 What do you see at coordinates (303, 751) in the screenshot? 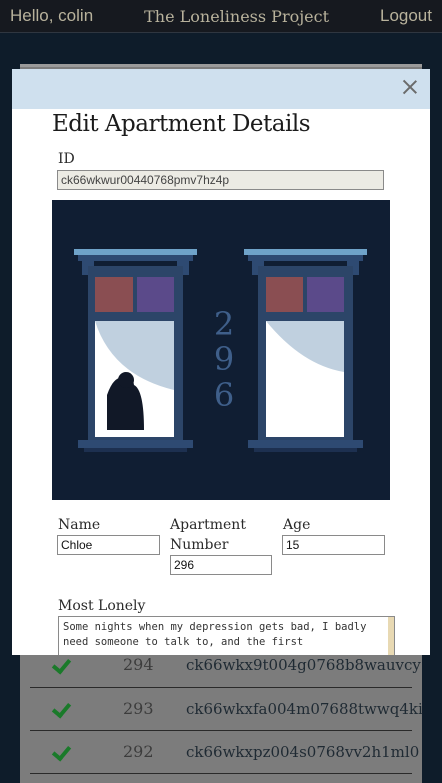
I see `row-id: ck66wkxpz004s0768vv2h1ml0` at bounding box center [303, 751].